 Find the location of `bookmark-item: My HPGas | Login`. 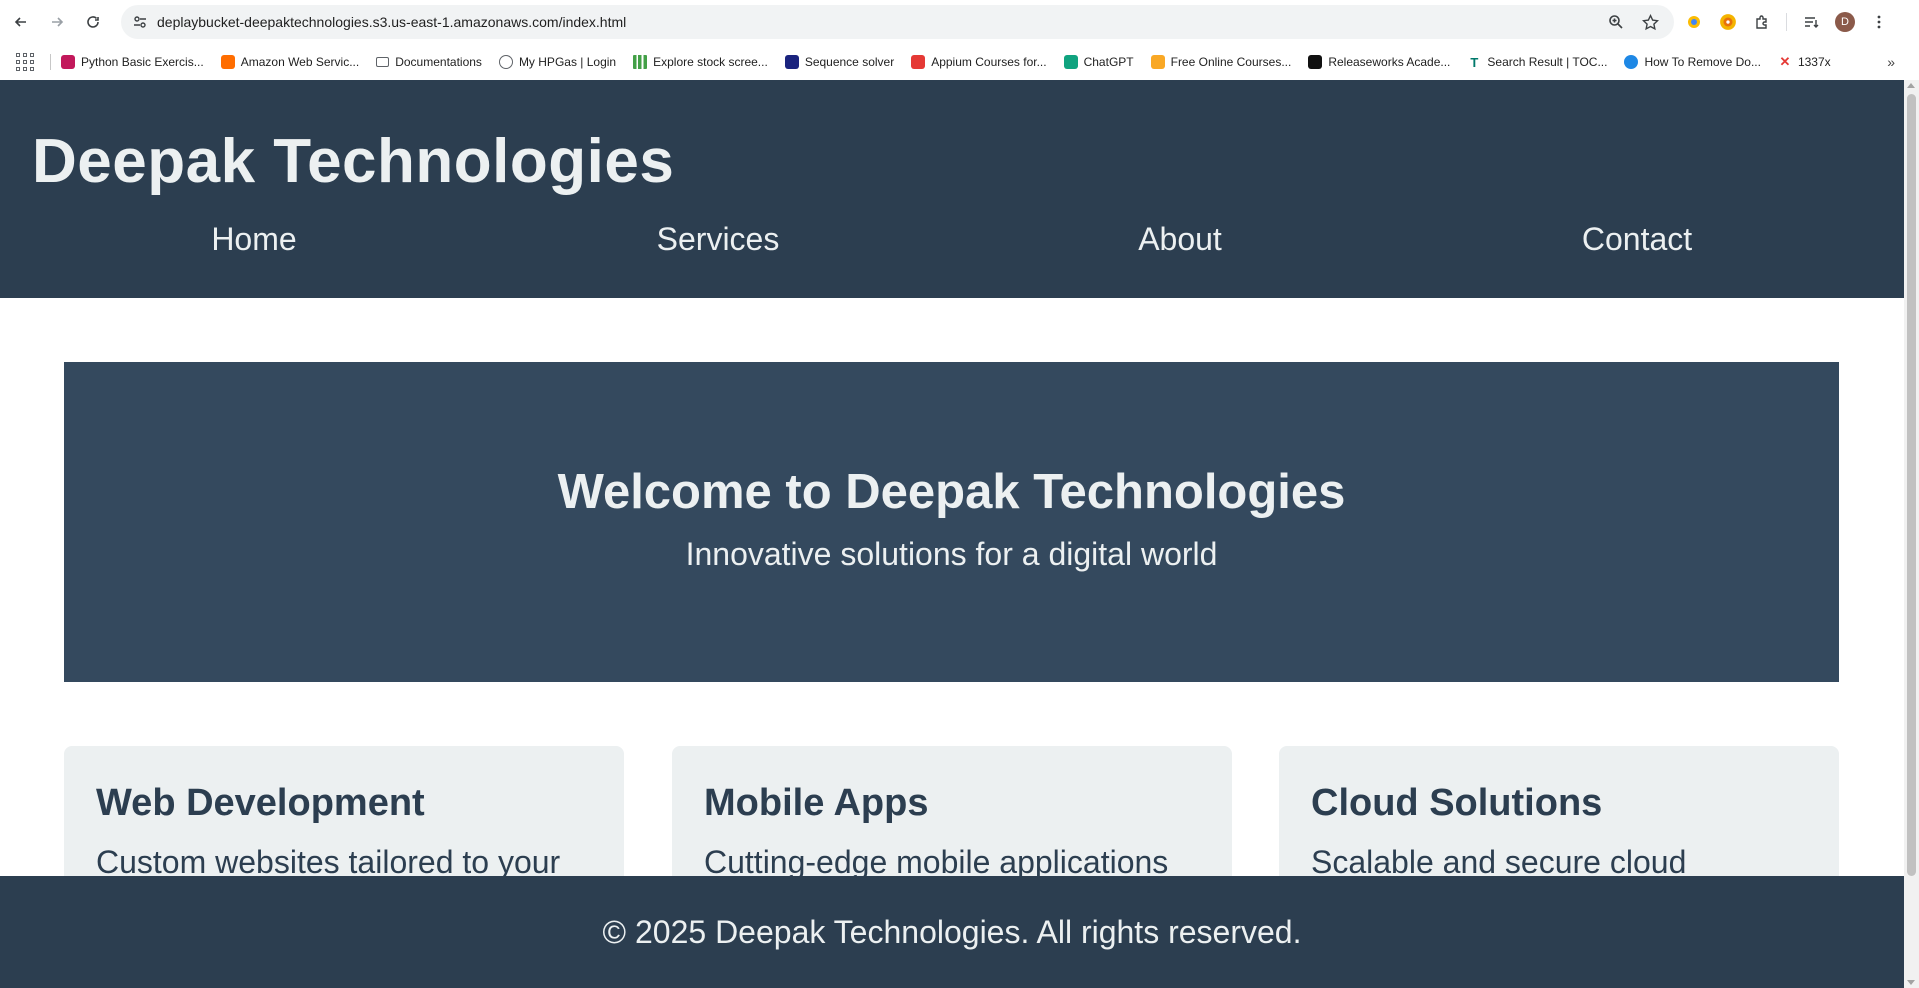

bookmark-item: My HPGas | Login is located at coordinates (557, 62).